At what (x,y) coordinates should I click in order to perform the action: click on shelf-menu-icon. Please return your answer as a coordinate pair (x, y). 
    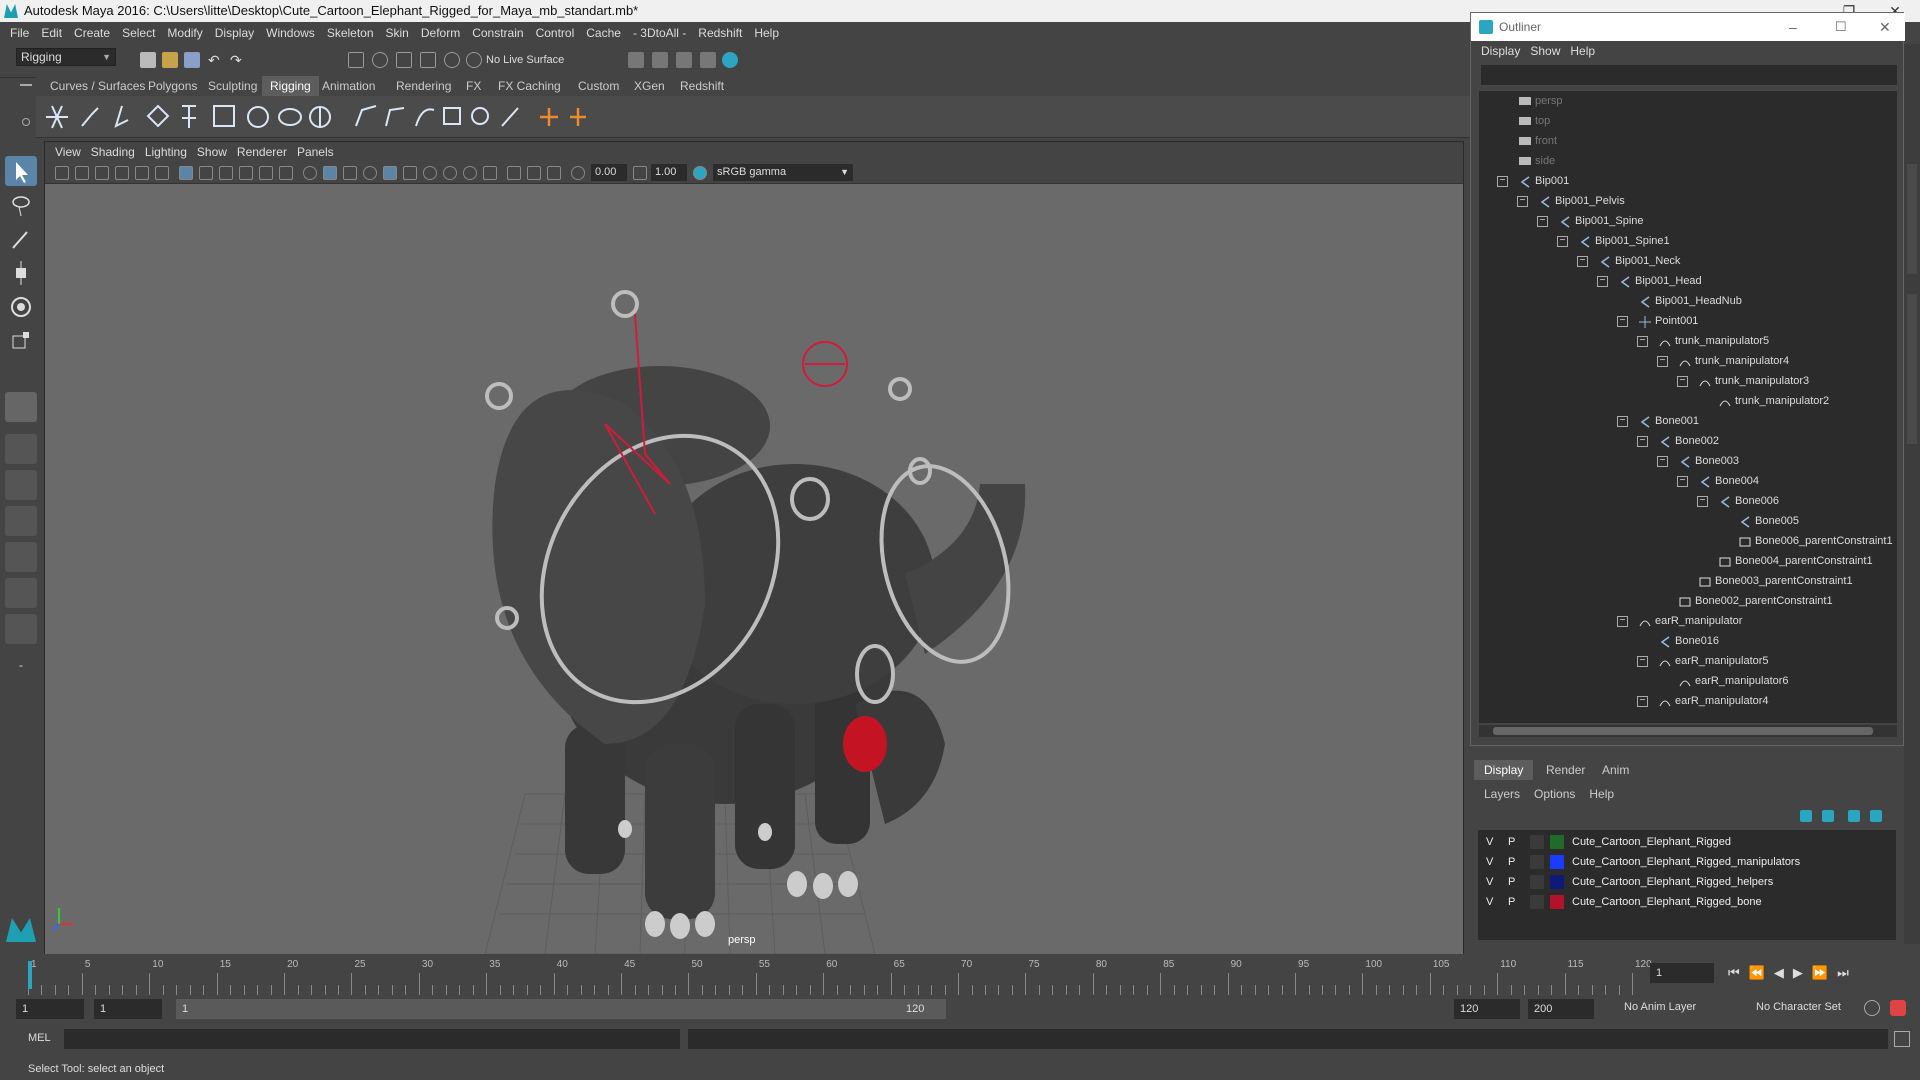
    Looking at the image, I should click on (26, 85).